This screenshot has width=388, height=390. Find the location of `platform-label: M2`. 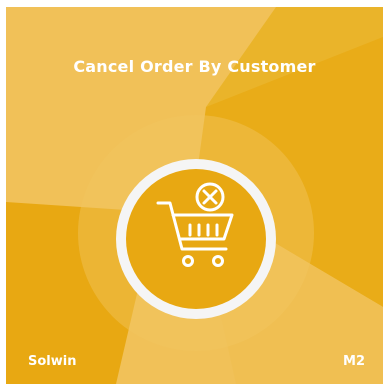

platform-label: M2 is located at coordinates (354, 361).